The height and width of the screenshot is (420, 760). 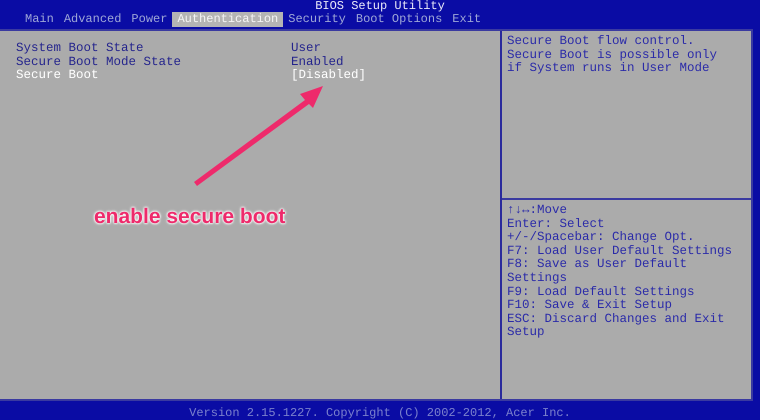 I want to click on help-text: Secure Boot is possible only, so click(x=612, y=55).